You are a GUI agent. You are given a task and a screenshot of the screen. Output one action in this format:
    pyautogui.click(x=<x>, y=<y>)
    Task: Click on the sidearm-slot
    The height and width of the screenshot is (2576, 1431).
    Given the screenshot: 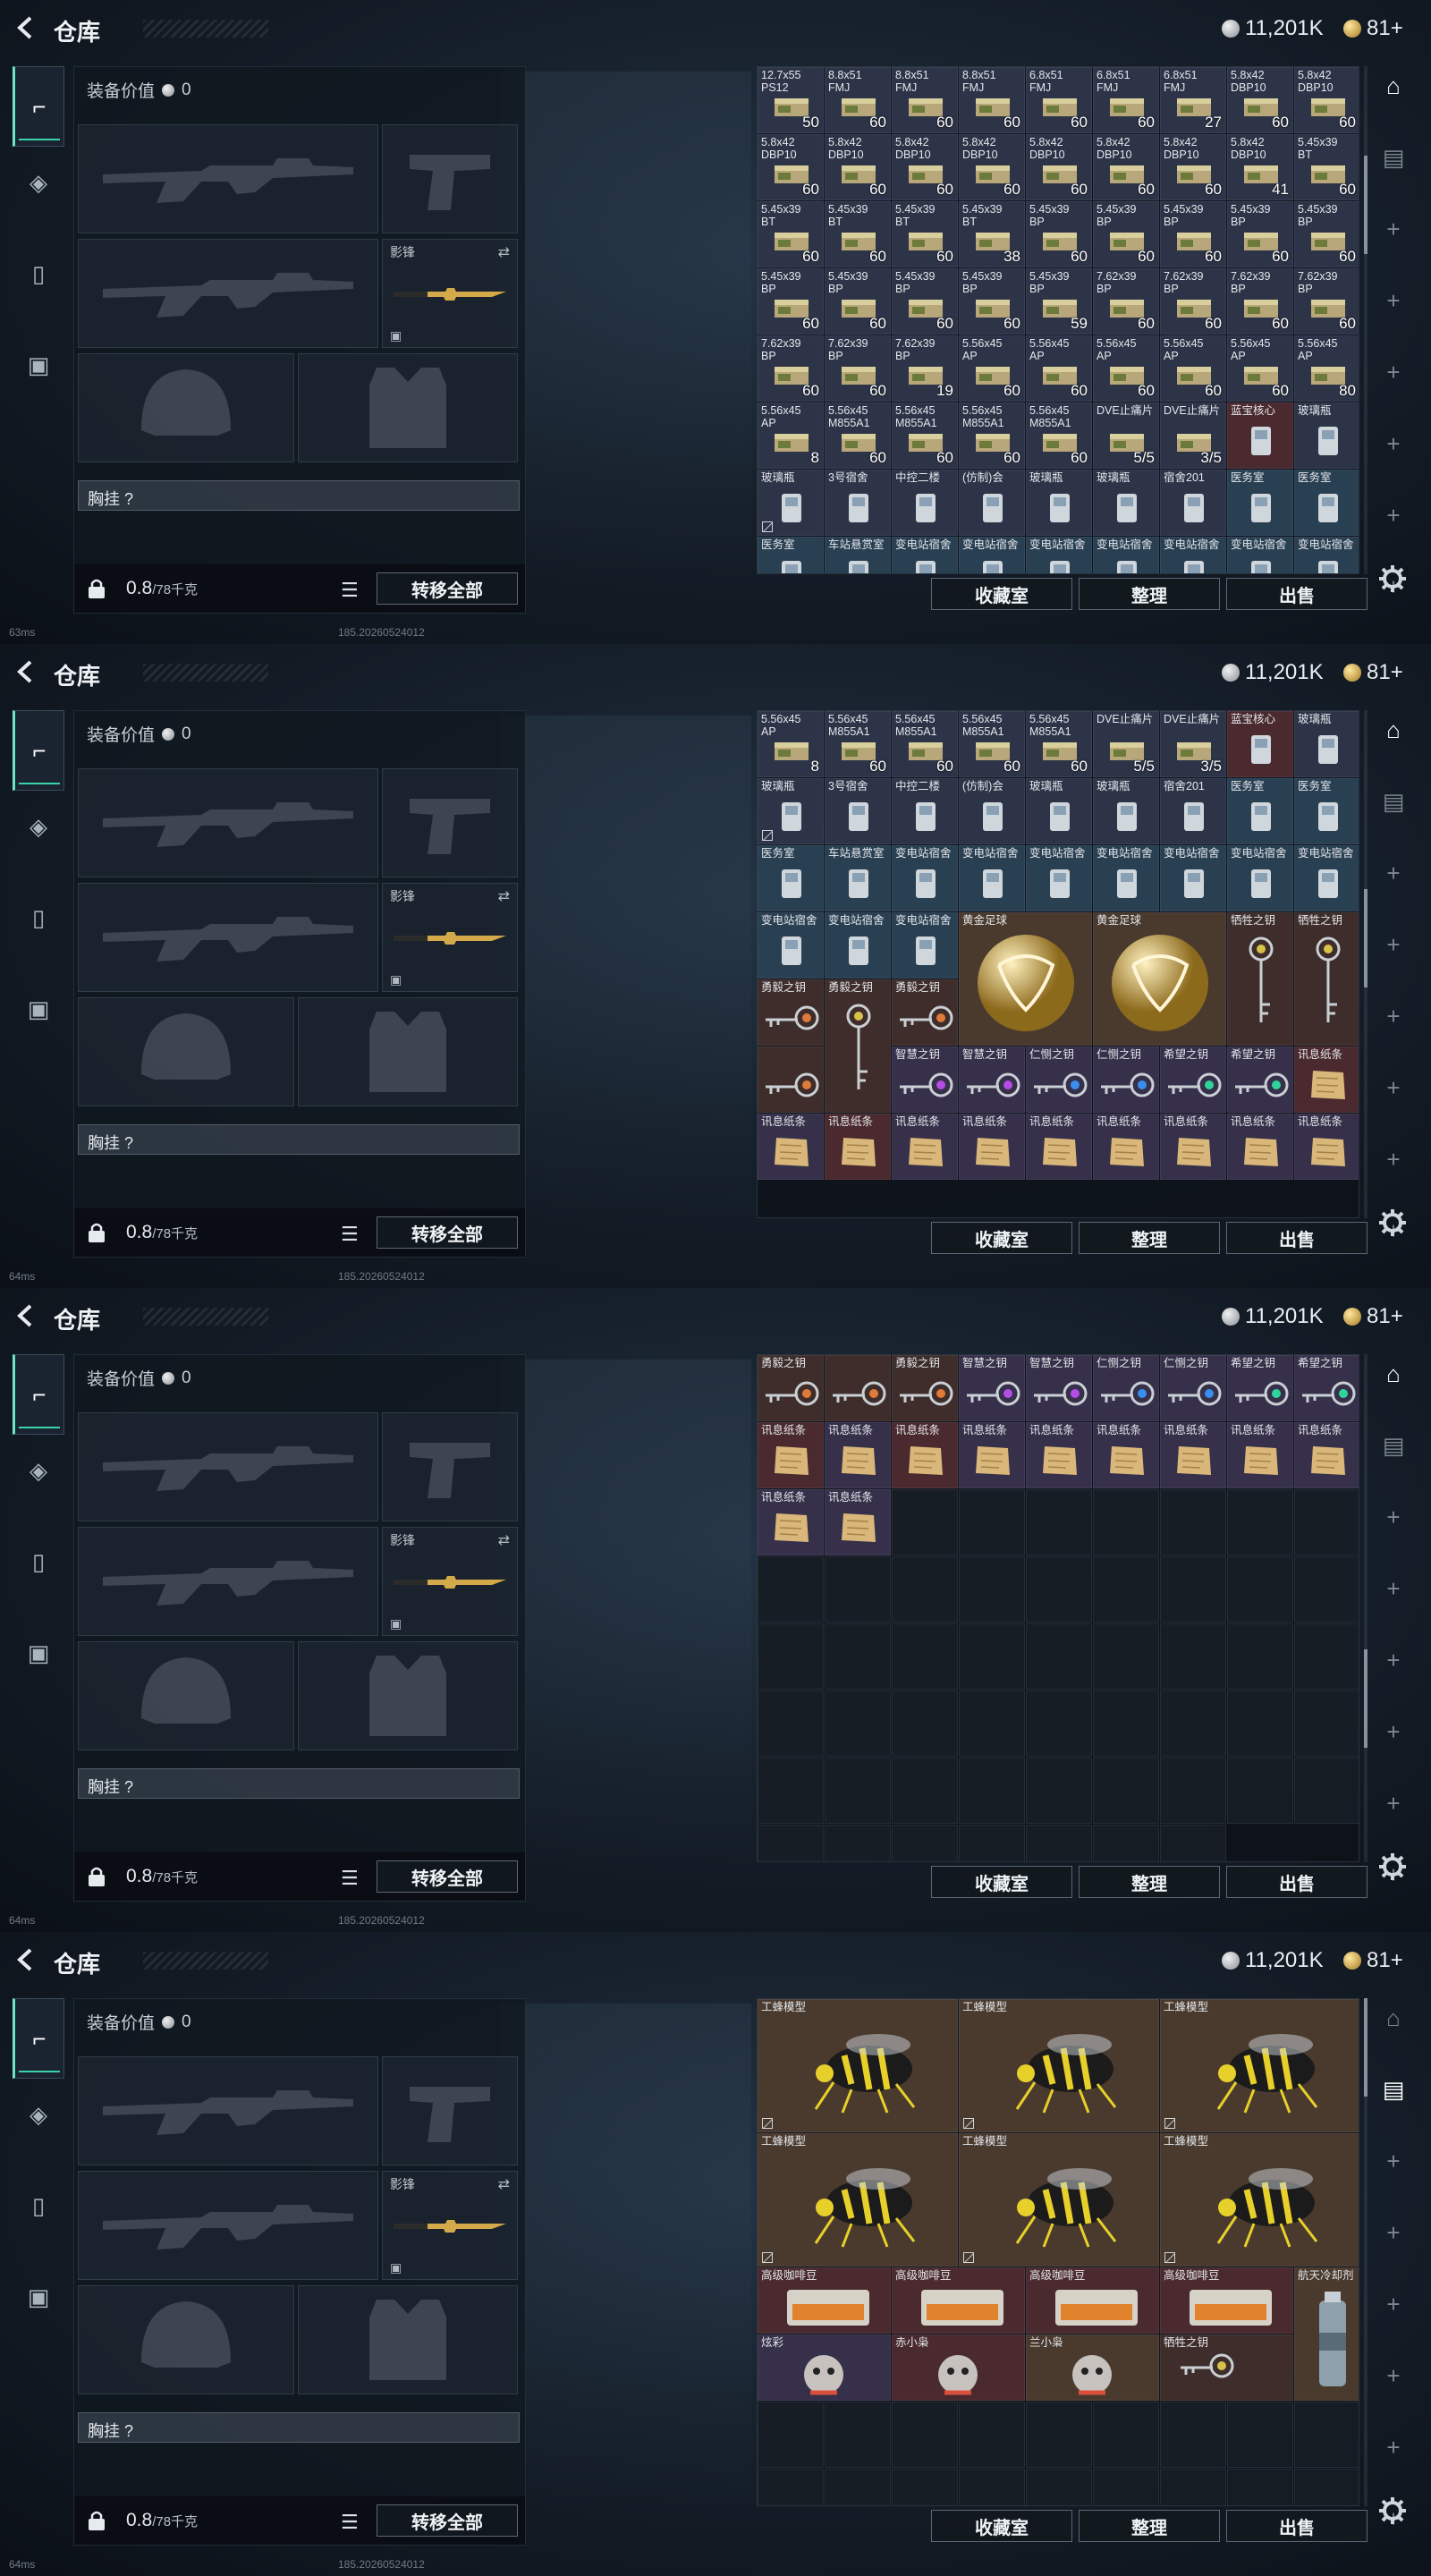 What is the action you would take?
    pyautogui.click(x=450, y=178)
    